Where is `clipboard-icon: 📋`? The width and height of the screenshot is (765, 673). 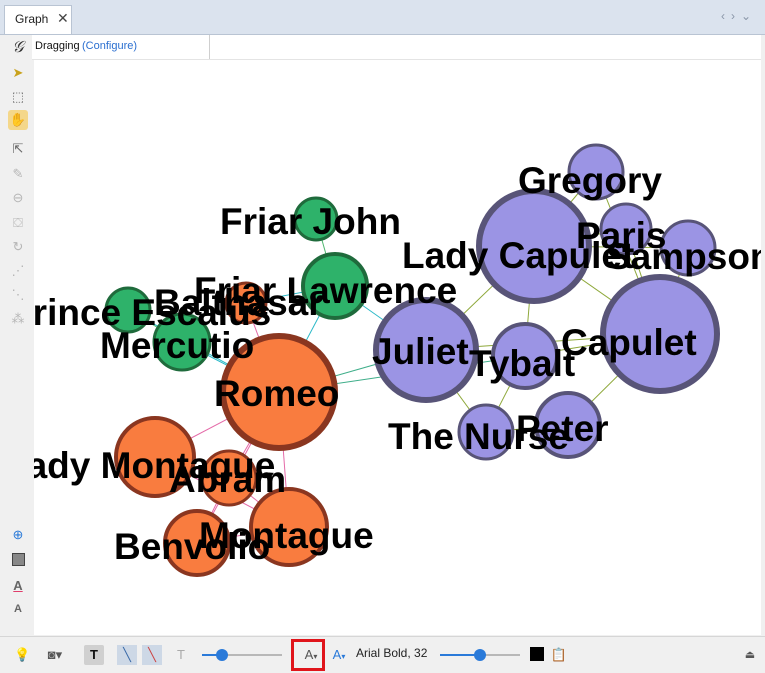
clipboard-icon: 📋 is located at coordinates (559, 655).